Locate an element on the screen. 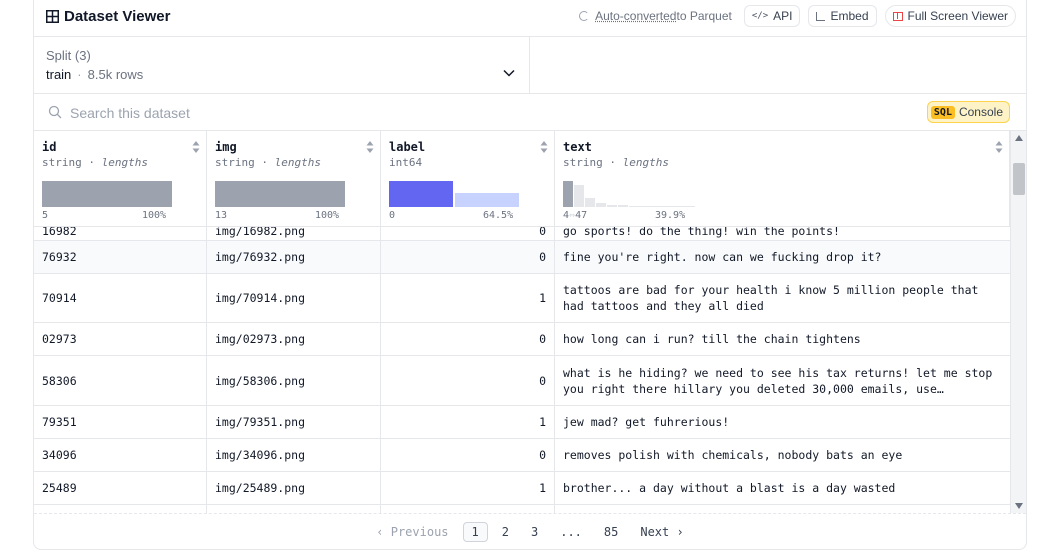 The image size is (1050, 553). cell-img: img/70914.png is located at coordinates (294, 298).